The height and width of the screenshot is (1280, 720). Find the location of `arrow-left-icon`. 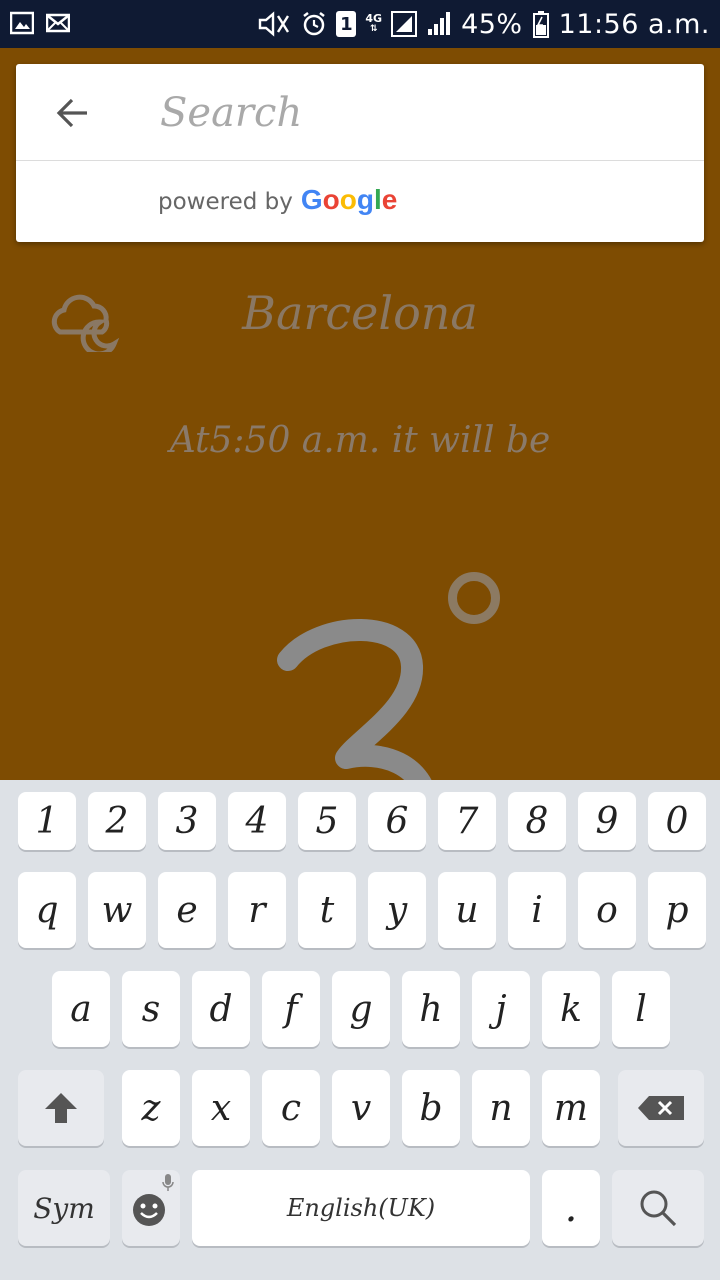

arrow-left-icon is located at coordinates (71, 113).